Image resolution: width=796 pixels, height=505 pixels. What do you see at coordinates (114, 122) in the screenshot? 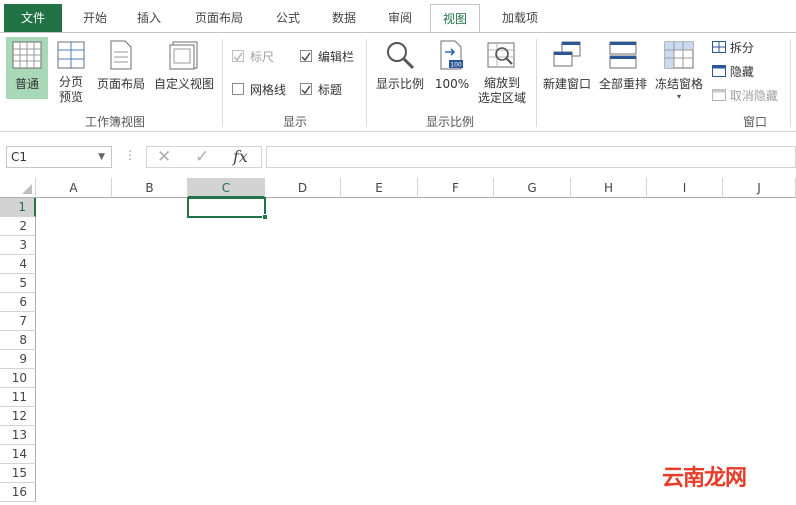
I see `workbook-views-group-label: 工作簿视图` at bounding box center [114, 122].